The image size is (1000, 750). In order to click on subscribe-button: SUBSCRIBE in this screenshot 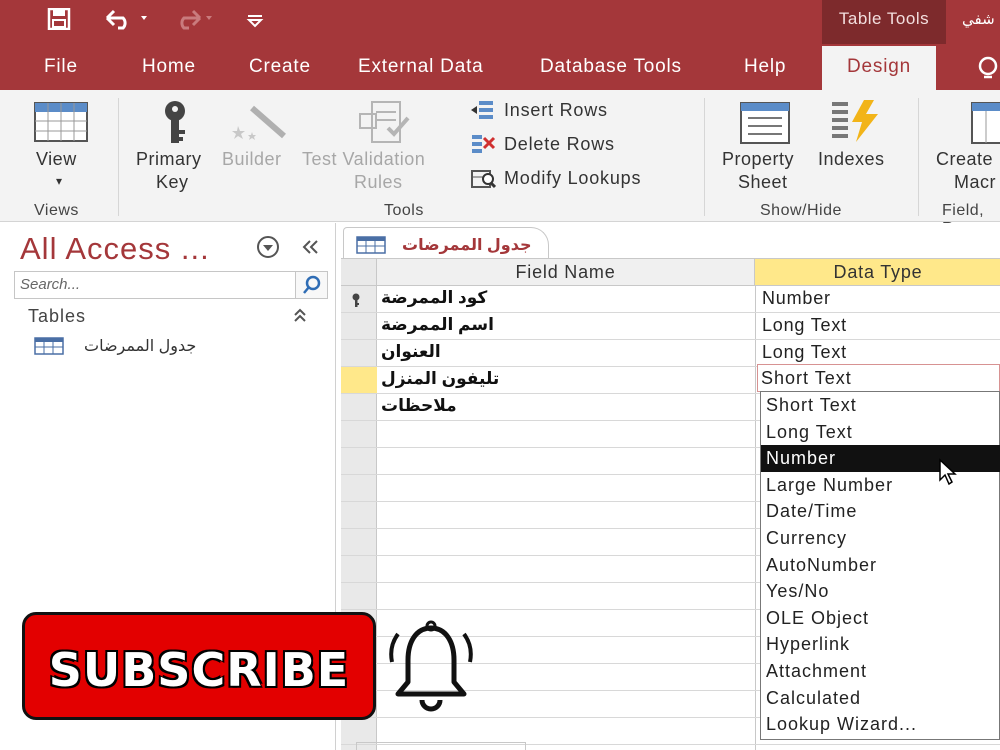, I will do `click(199, 666)`.